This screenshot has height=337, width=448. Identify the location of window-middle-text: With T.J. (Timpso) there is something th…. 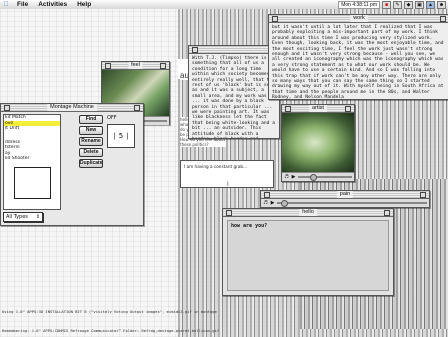
(234, 92).